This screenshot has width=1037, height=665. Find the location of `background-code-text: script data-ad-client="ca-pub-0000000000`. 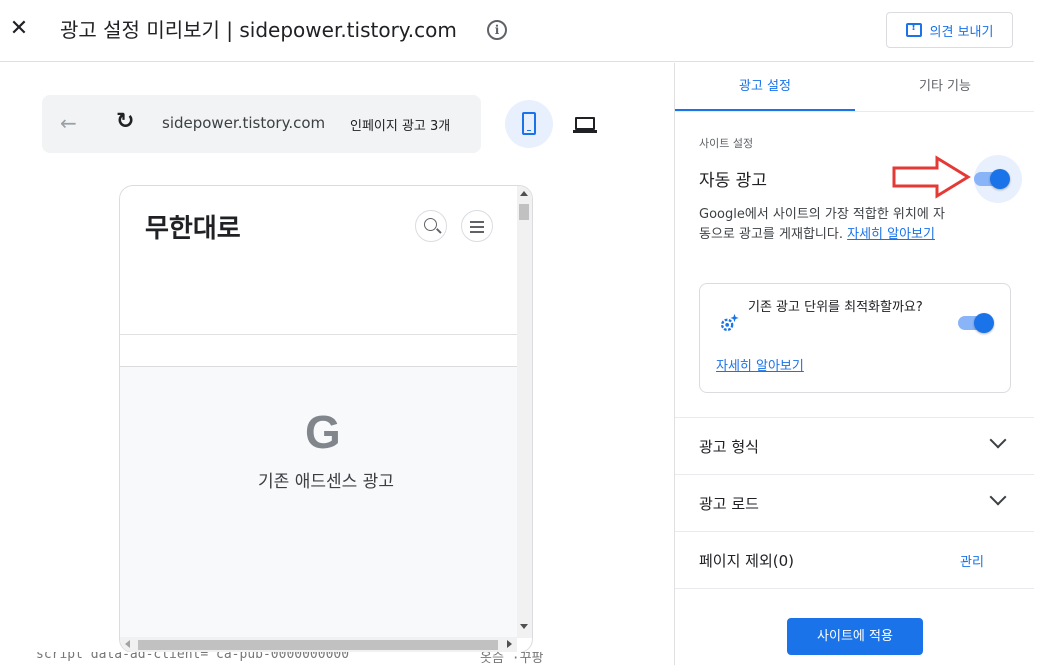

background-code-text: script data-ad-client="ca-pub-0000000000 is located at coordinates (193, 657).